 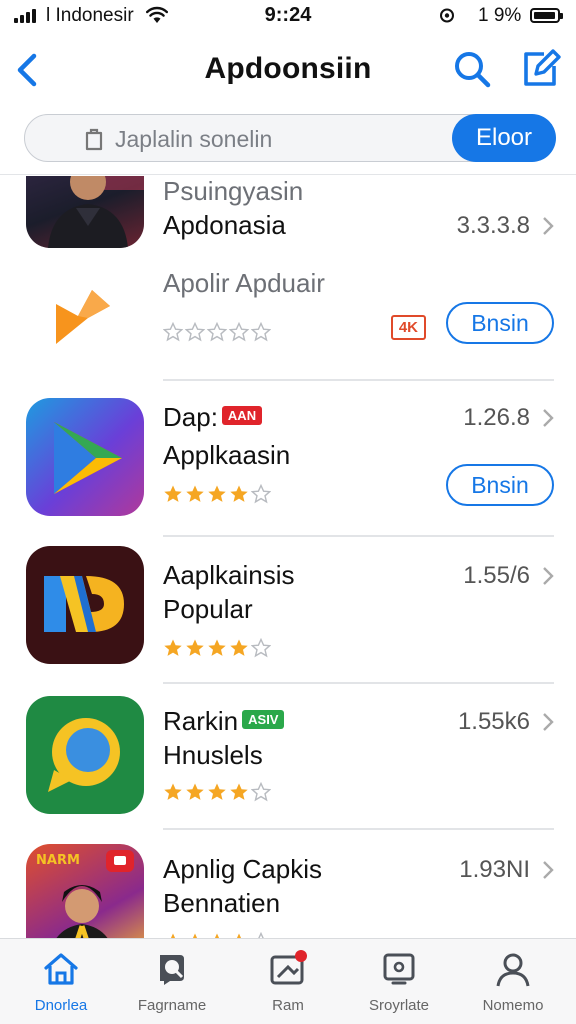 What do you see at coordinates (472, 70) in the screenshot?
I see `search-icon` at bounding box center [472, 70].